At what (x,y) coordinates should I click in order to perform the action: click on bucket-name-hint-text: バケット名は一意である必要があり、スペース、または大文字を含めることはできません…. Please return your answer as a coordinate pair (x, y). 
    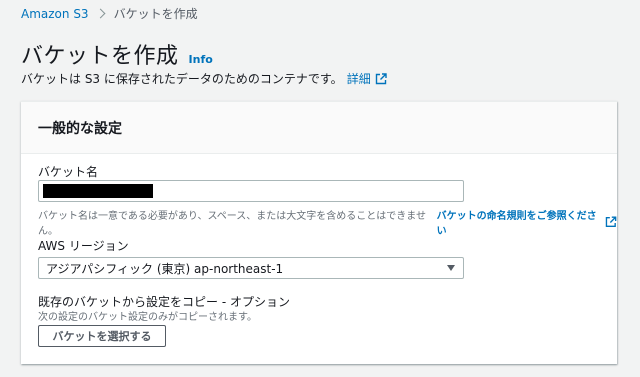
    Looking at the image, I should click on (232, 224).